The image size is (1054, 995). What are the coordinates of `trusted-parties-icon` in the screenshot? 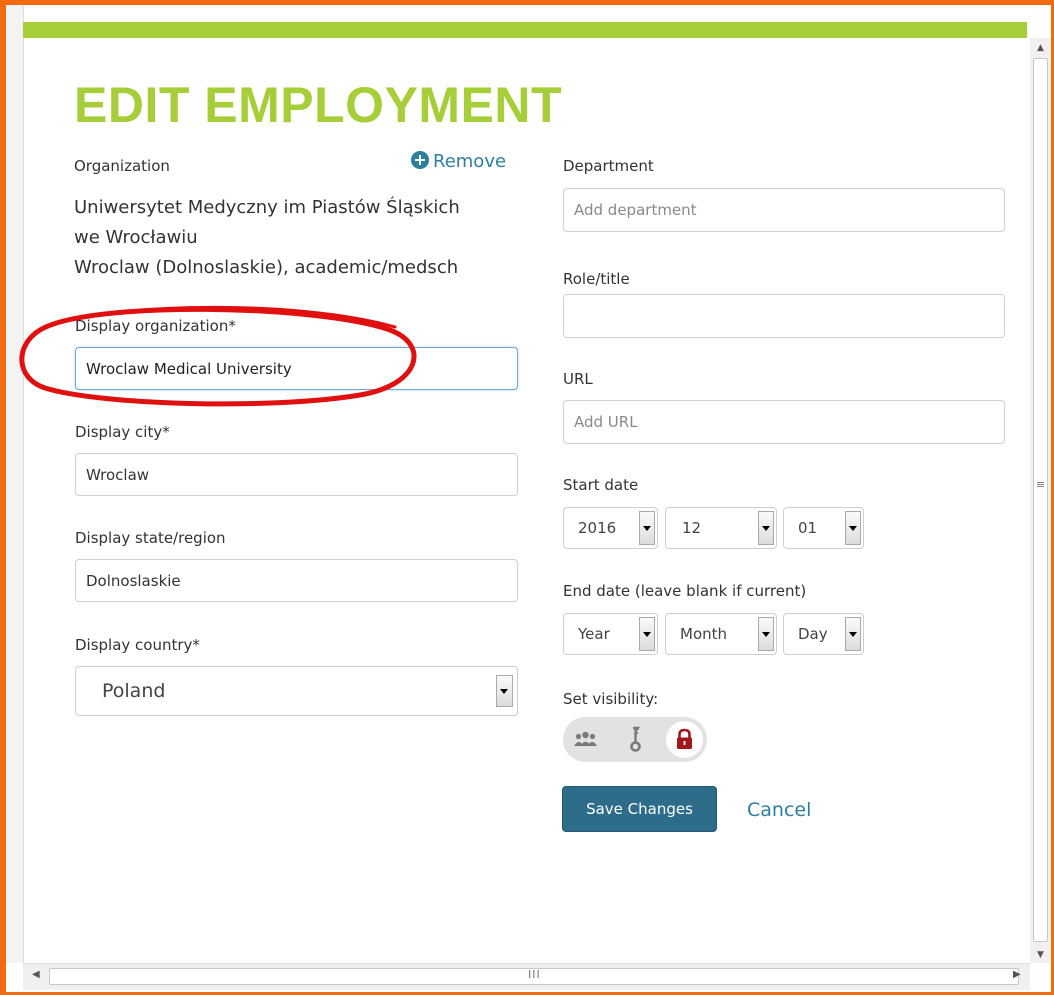 It's located at (635, 739).